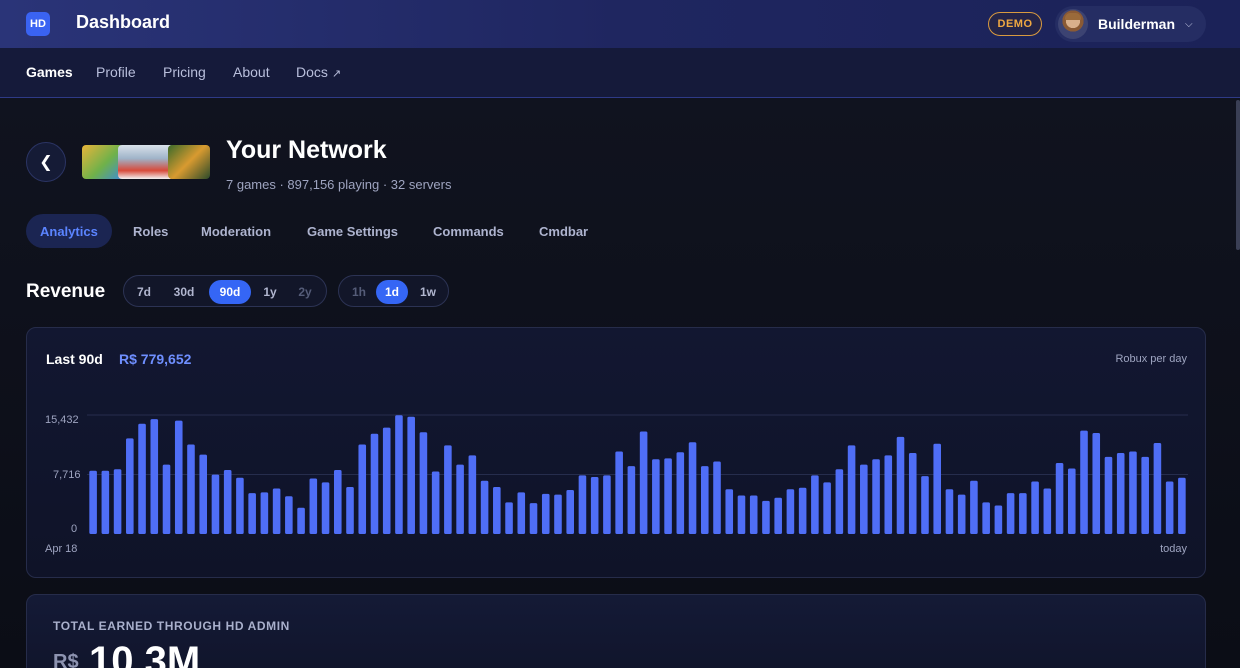 The image size is (1240, 668). I want to click on nav-profile: Profile, so click(116, 72).